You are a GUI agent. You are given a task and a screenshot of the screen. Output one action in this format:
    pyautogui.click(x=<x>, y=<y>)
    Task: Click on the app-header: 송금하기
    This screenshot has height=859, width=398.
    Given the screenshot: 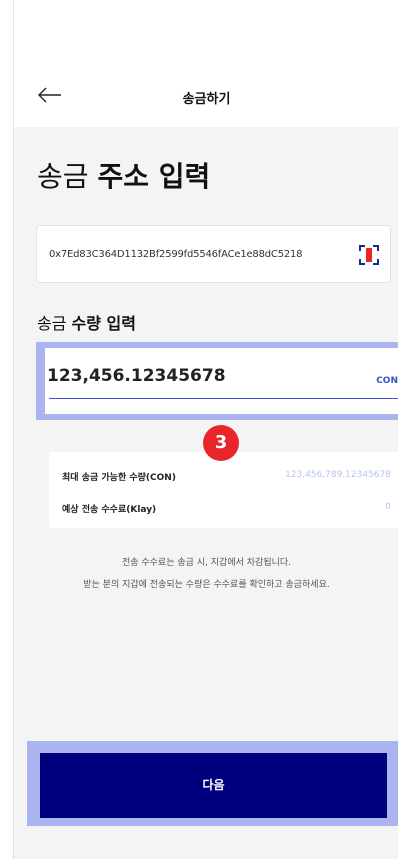 What is the action you would take?
    pyautogui.click(x=206, y=63)
    